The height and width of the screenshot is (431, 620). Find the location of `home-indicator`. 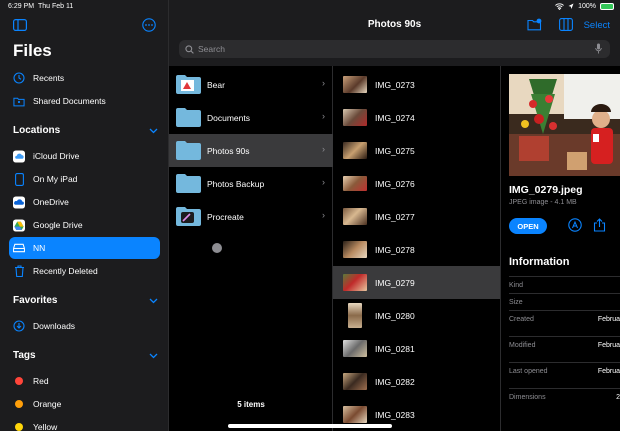

home-indicator is located at coordinates (310, 426).